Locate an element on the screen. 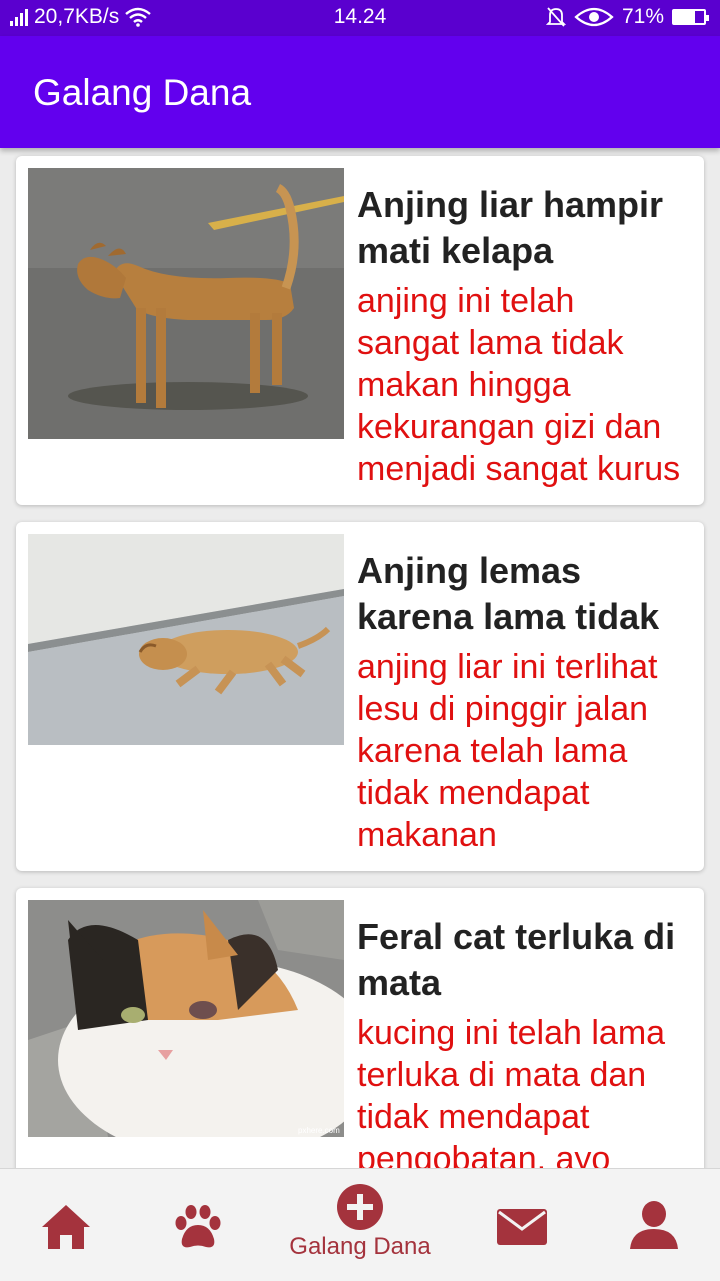 The height and width of the screenshot is (1281, 720). status-bar: 20,7KB/s 14.24 71% is located at coordinates (360, 18).